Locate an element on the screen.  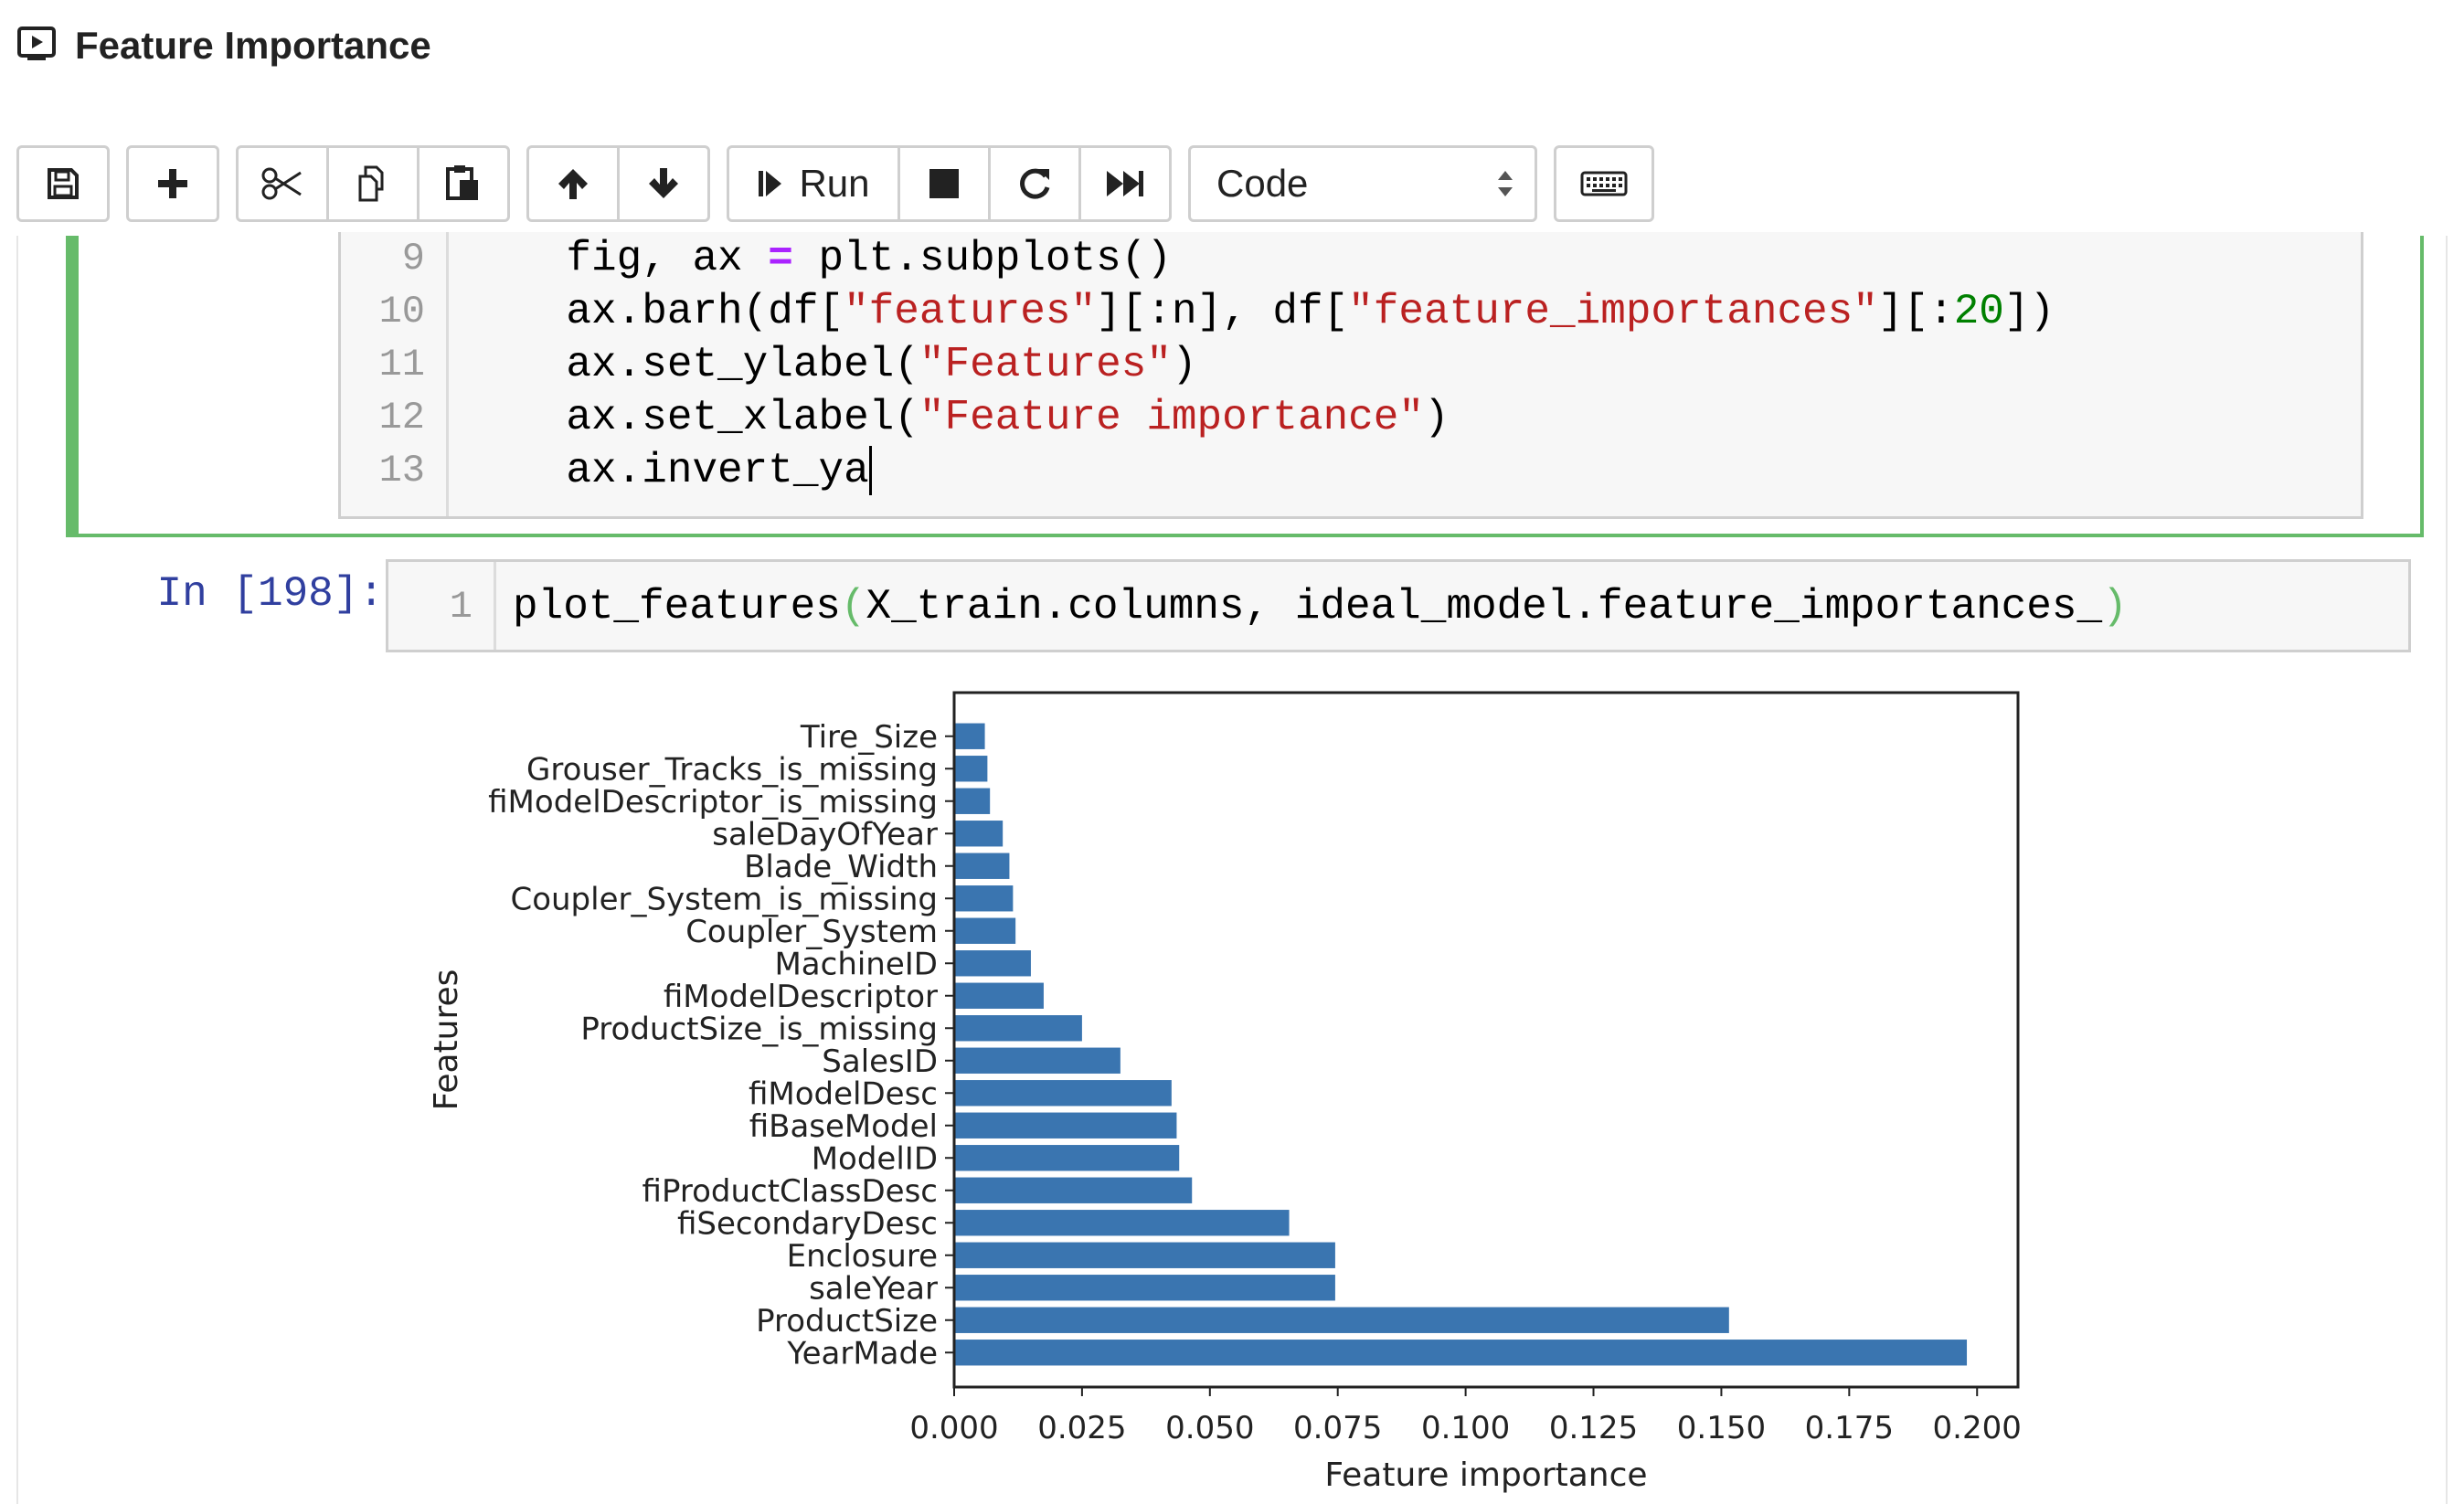
x-axis-label: Feature importance is located at coordinates (1485, 1475).